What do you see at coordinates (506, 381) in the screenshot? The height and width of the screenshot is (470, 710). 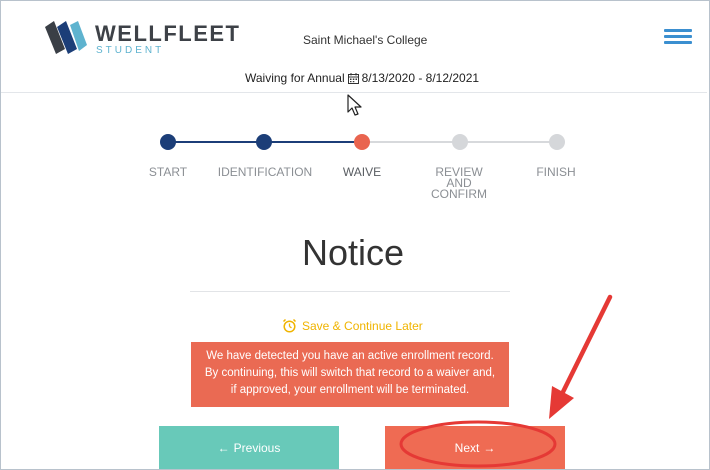 I see `annotation-overlay` at bounding box center [506, 381].